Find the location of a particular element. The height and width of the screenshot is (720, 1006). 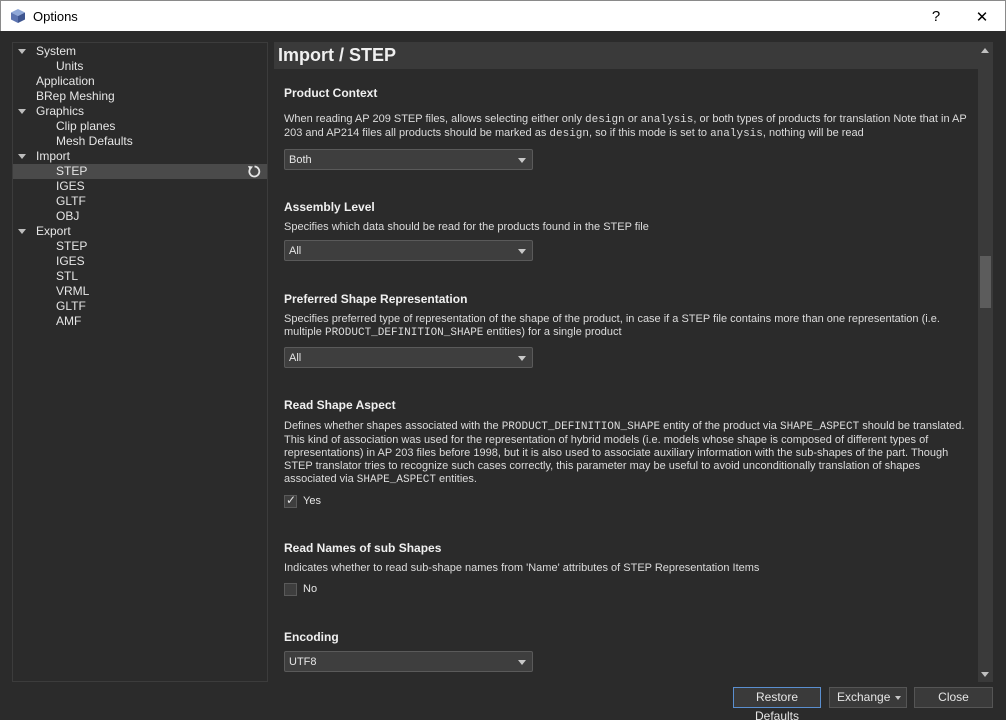

tree-item-import-obj: OBJ is located at coordinates (140, 216).